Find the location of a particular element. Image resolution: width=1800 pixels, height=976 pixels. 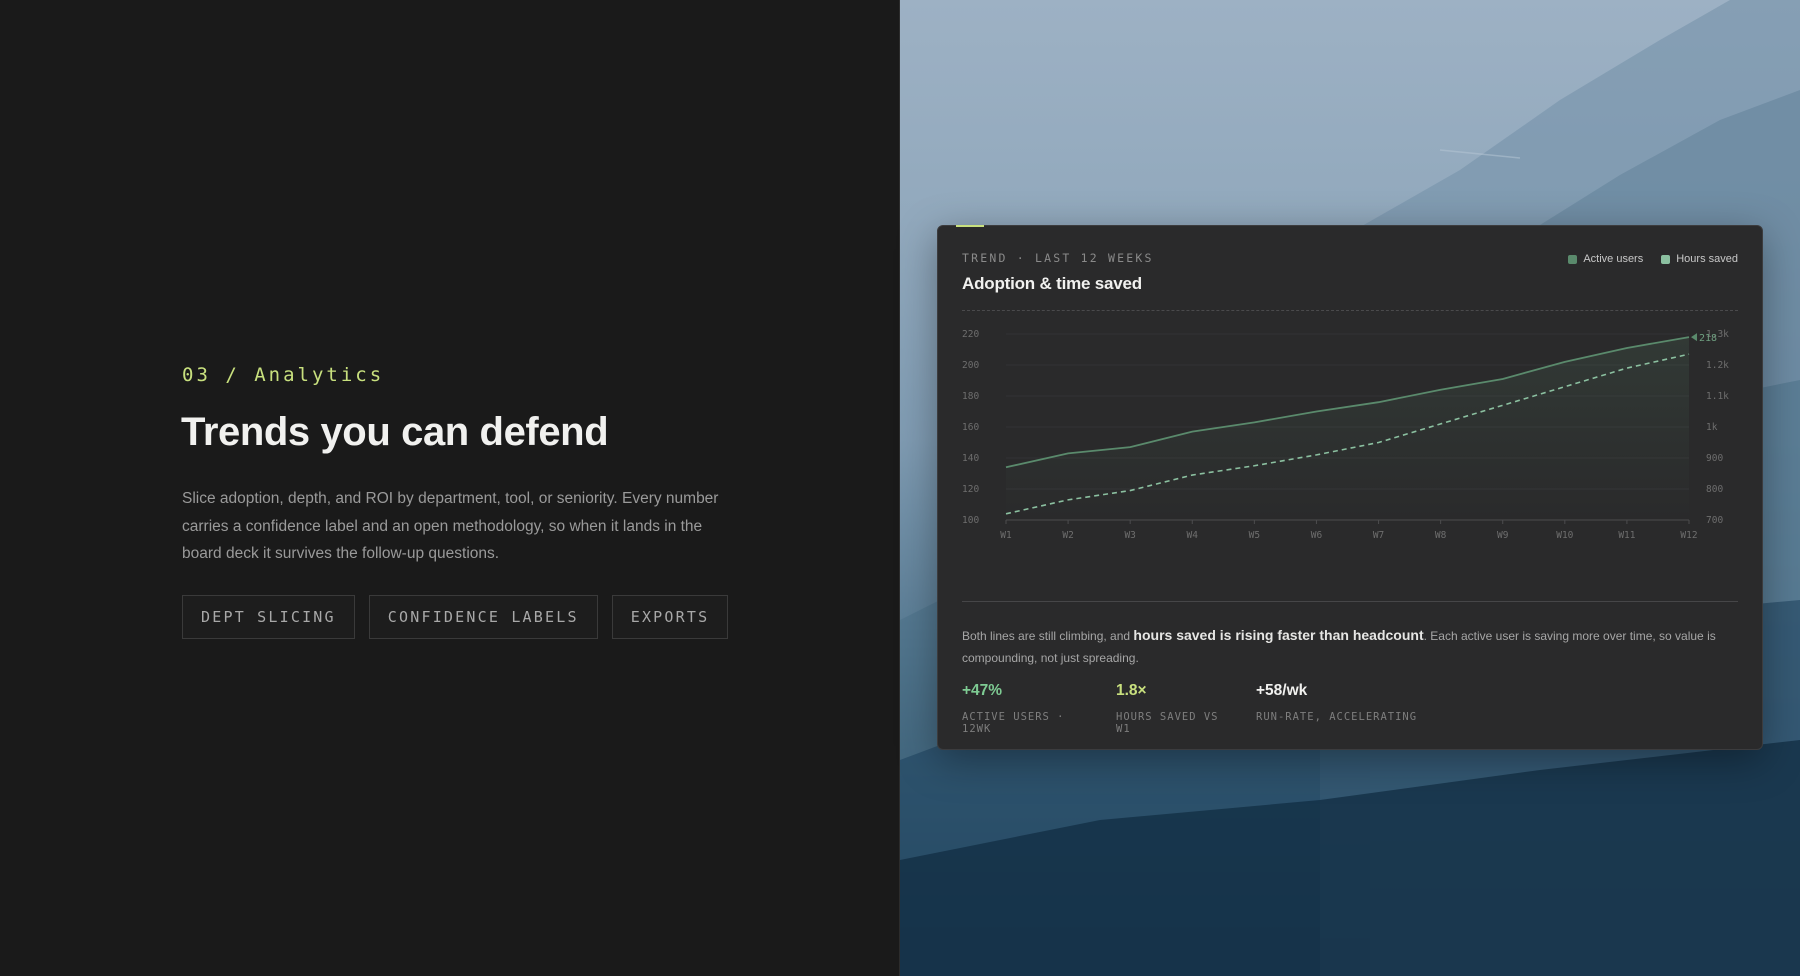

card-accent-bar is located at coordinates (970, 226).